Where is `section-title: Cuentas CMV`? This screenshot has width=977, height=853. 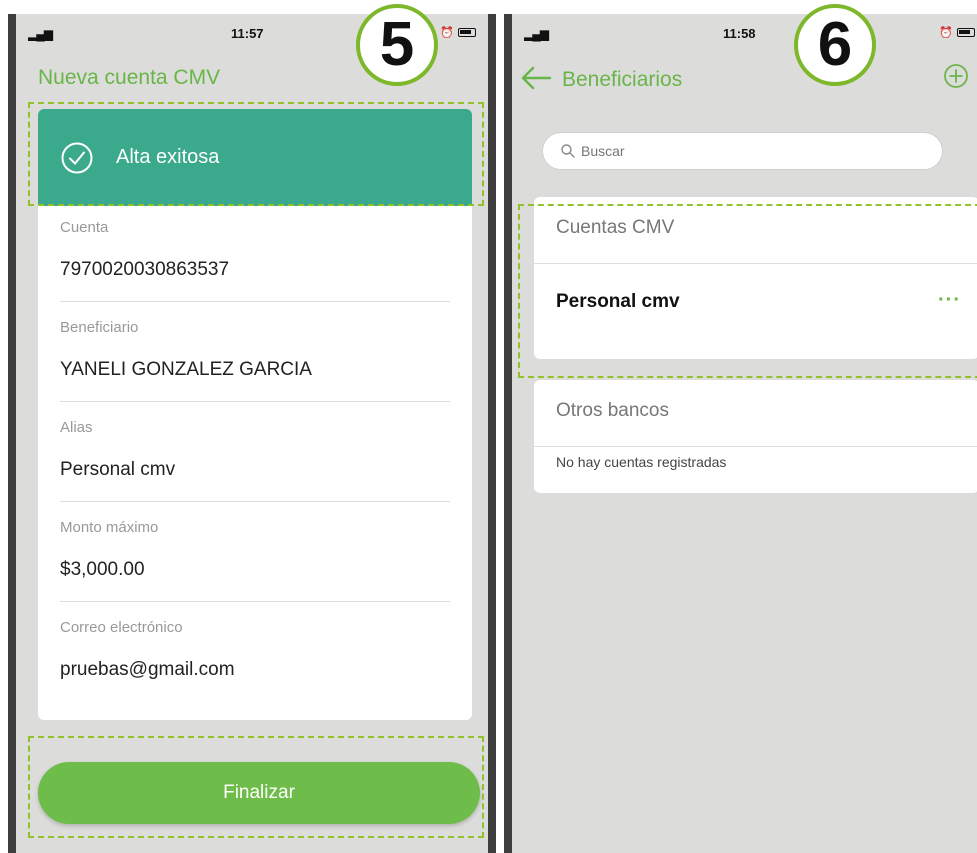 section-title: Cuentas CMV is located at coordinates (615, 227).